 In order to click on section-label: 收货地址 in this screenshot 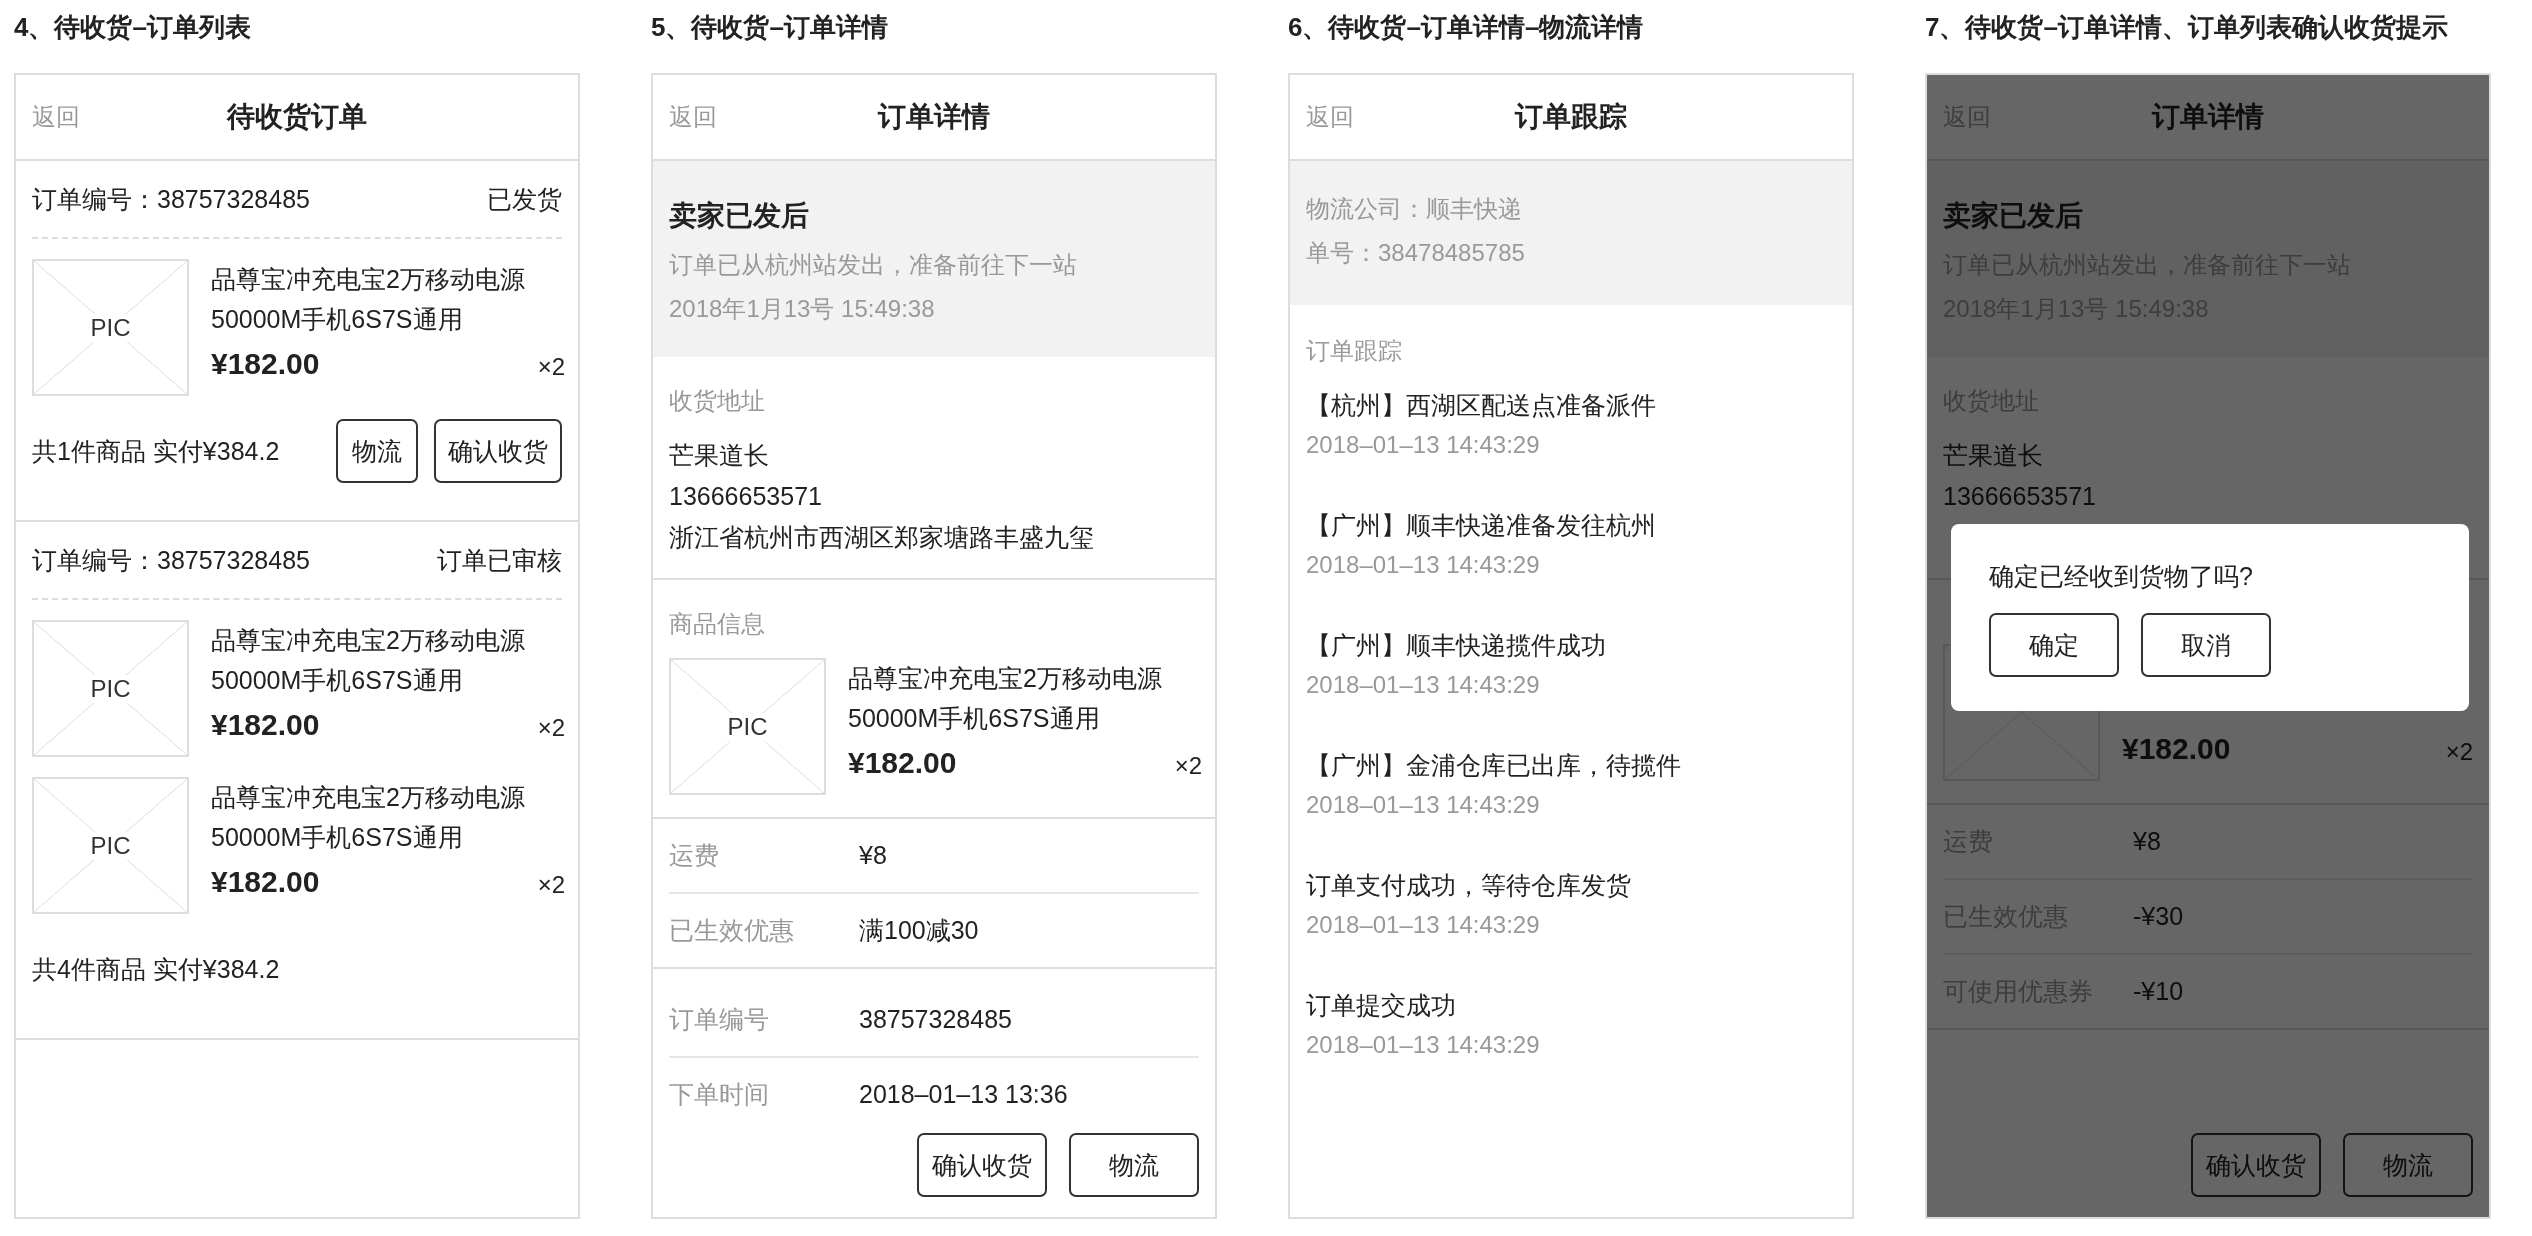, I will do `click(717, 401)`.